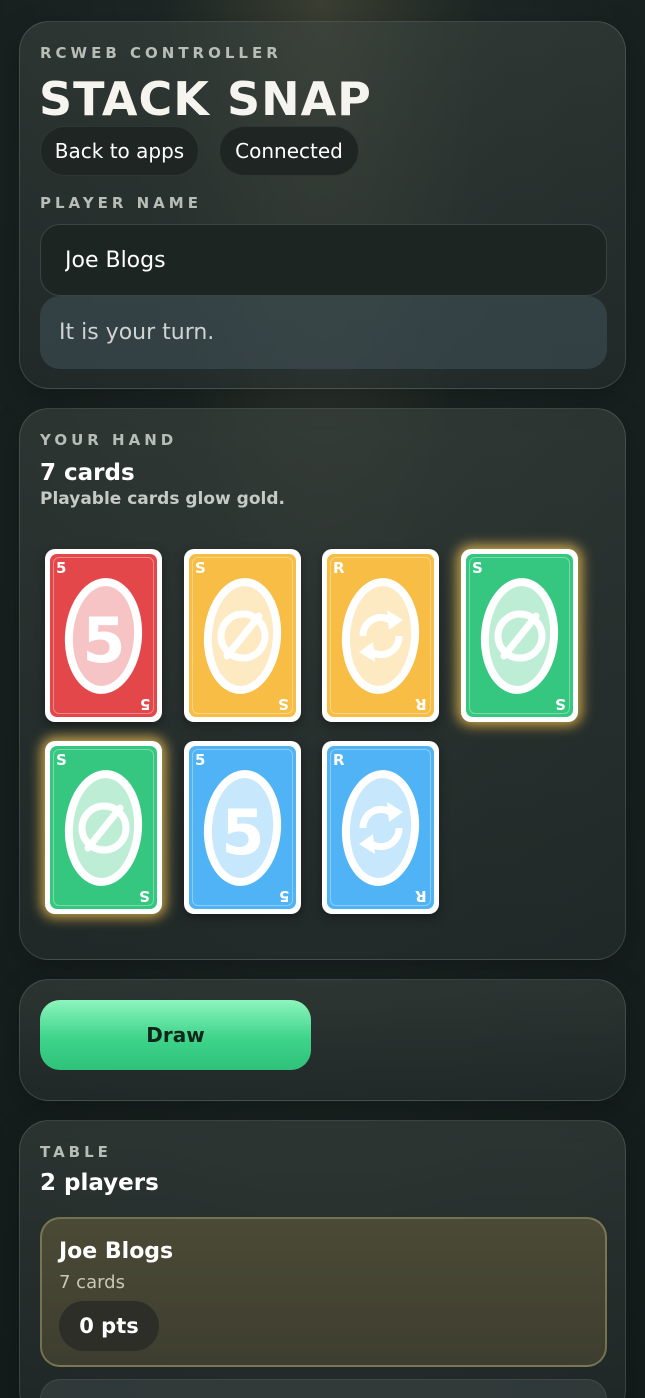  I want to click on draw-button: Draw, so click(175, 1035).